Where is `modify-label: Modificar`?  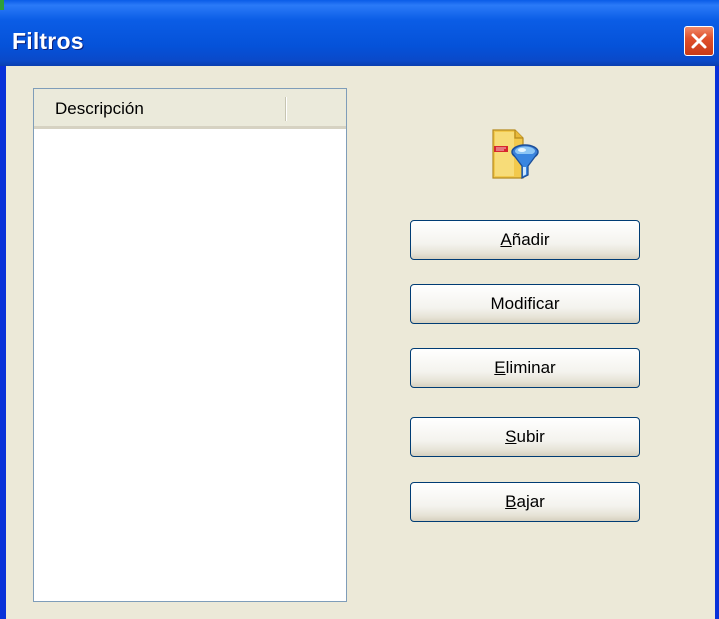
modify-label: Modificar is located at coordinates (525, 303).